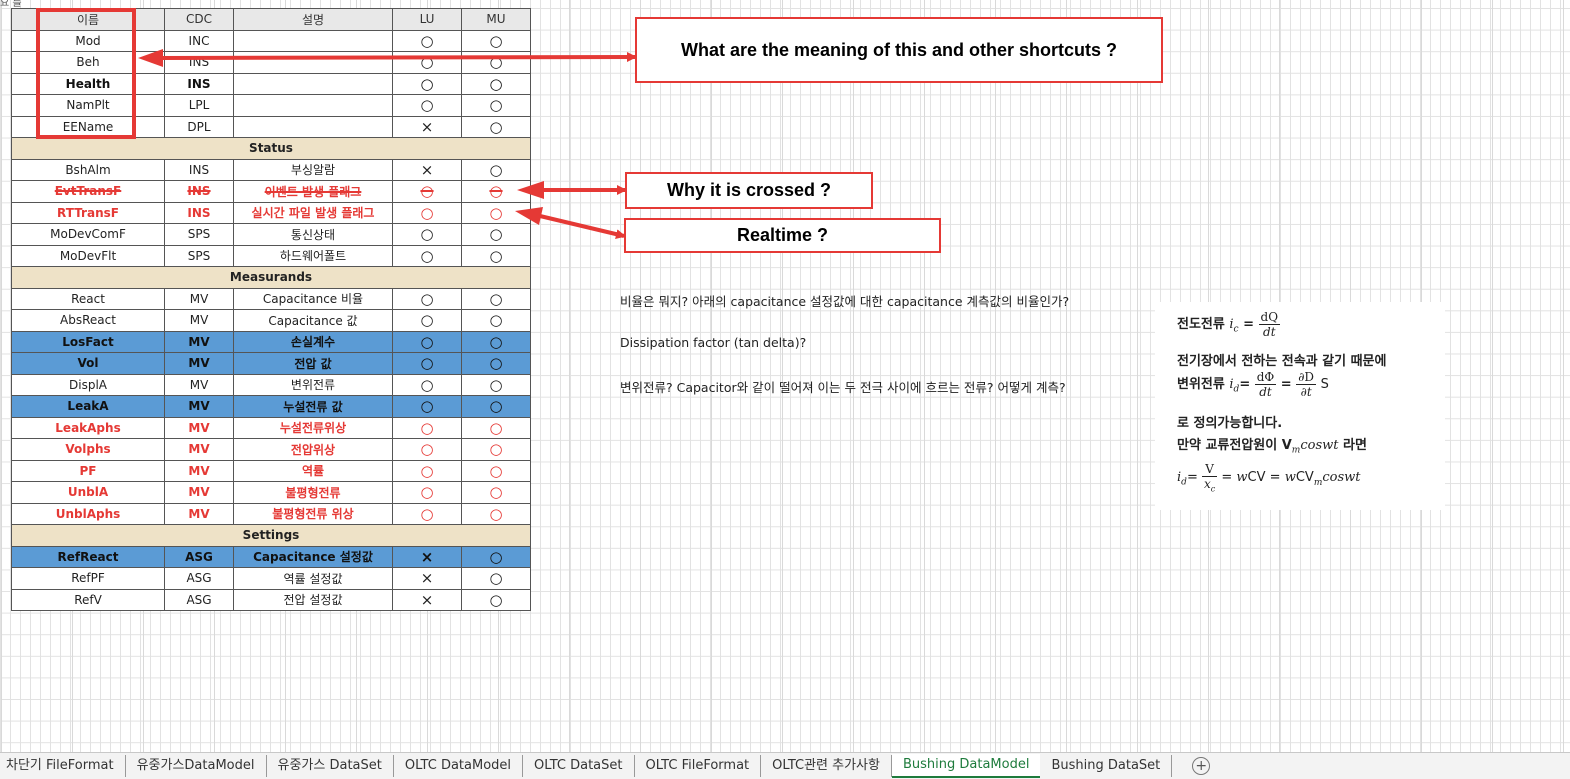 This screenshot has height=779, width=1570. Describe the element at coordinates (313, 513) in the screenshot. I see `cell-description: 불평형전류 위상` at that location.